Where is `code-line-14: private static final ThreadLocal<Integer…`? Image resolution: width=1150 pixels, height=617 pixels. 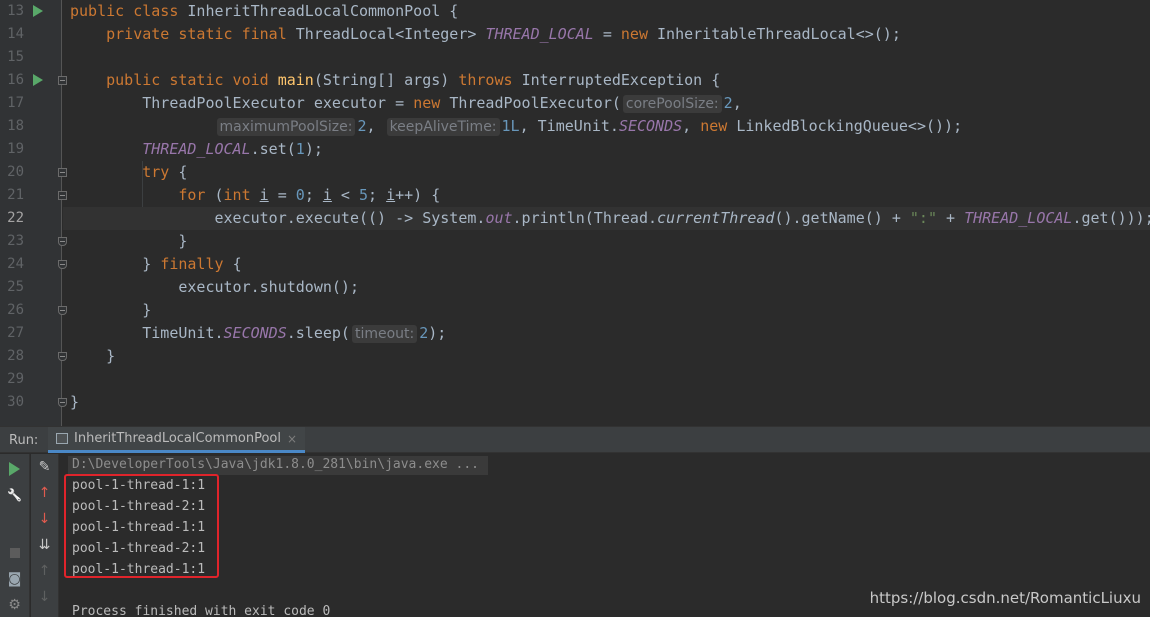 code-line-14: private static final ThreadLocal<Integer… is located at coordinates (503, 34).